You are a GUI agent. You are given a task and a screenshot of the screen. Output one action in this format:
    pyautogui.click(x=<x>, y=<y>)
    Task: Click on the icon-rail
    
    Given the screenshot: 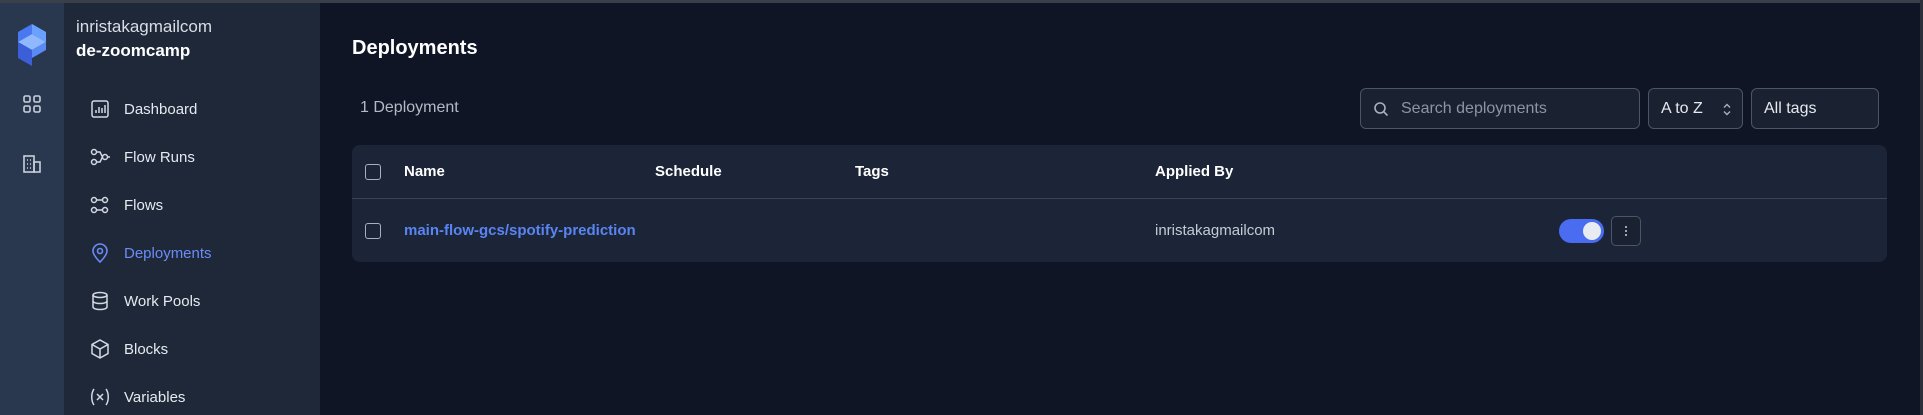 What is the action you would take?
    pyautogui.click(x=32, y=209)
    